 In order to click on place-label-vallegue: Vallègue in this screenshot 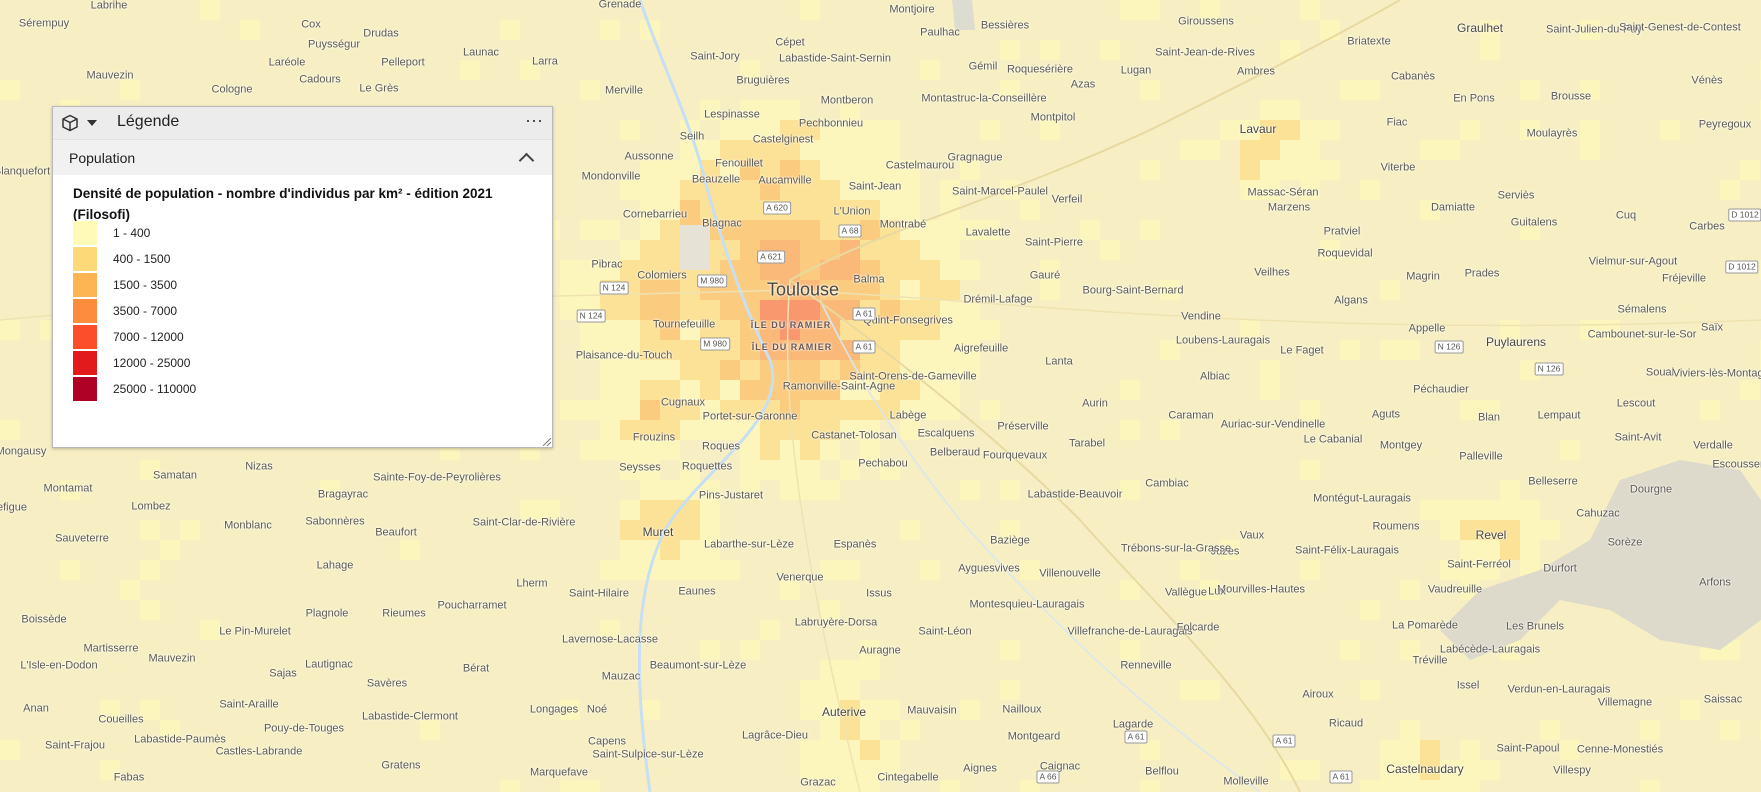, I will do `click(1186, 592)`.